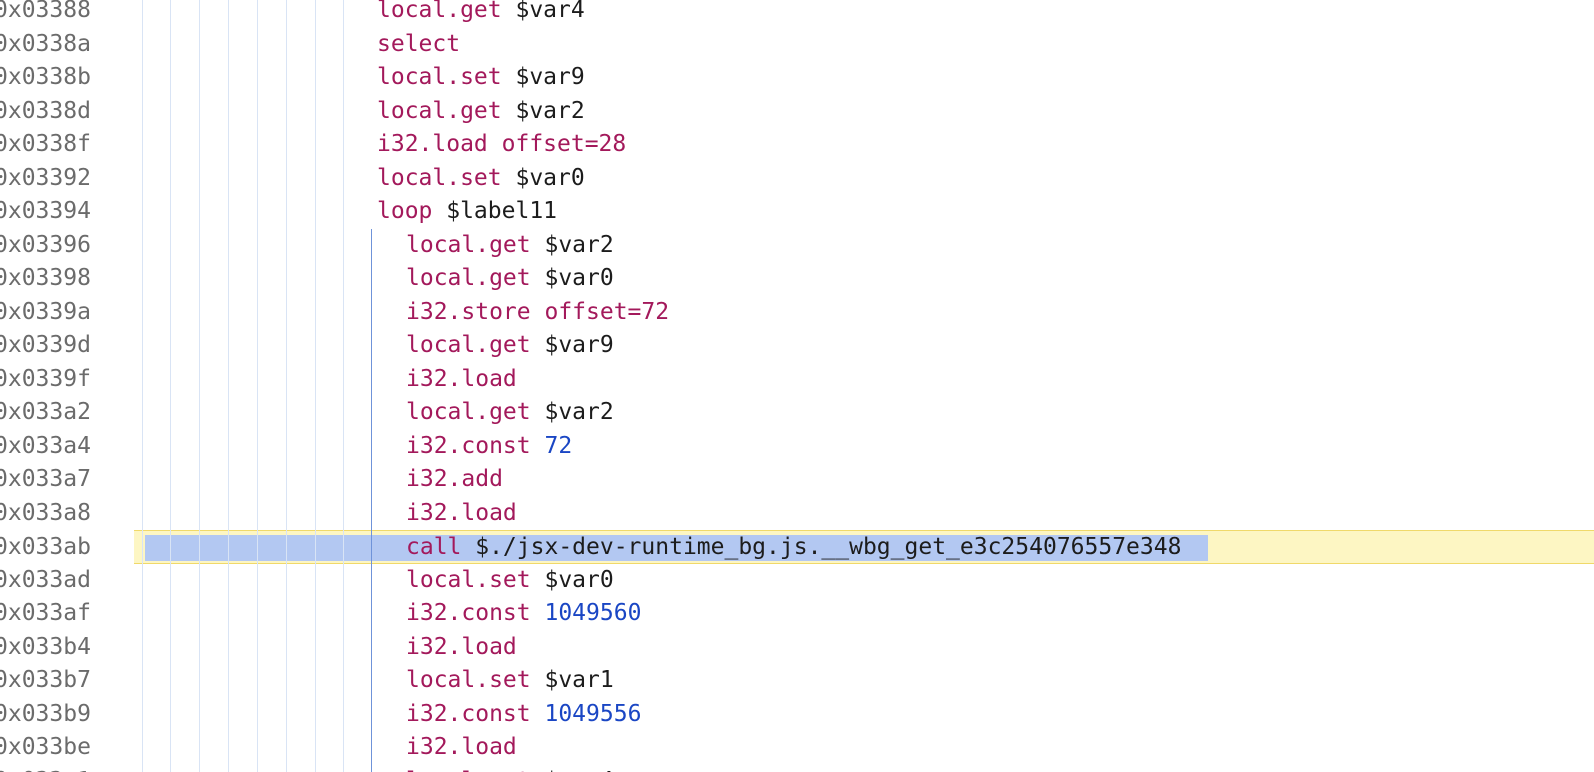  I want to click on code-line: 0x033a8 i32.load, so click(797, 514).